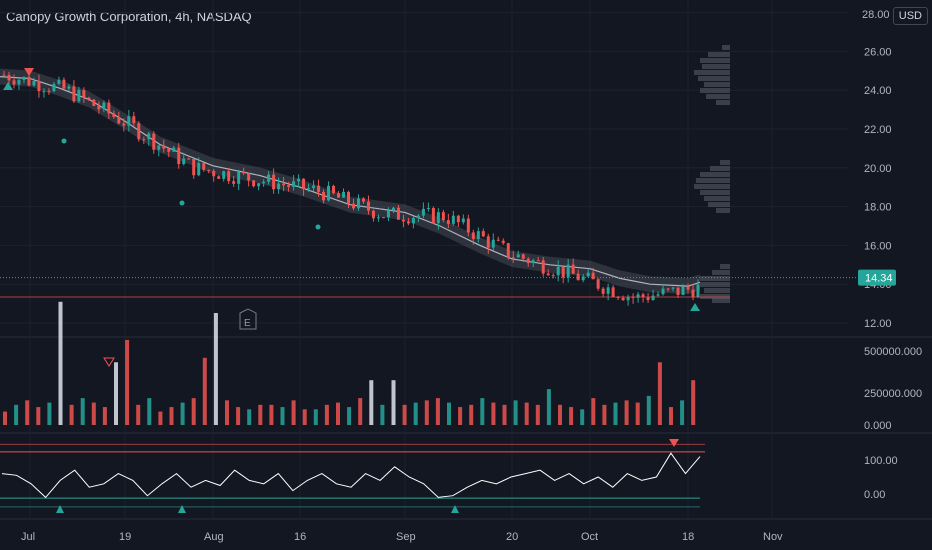  I want to click on last-price-label: 14.34, so click(879, 279).